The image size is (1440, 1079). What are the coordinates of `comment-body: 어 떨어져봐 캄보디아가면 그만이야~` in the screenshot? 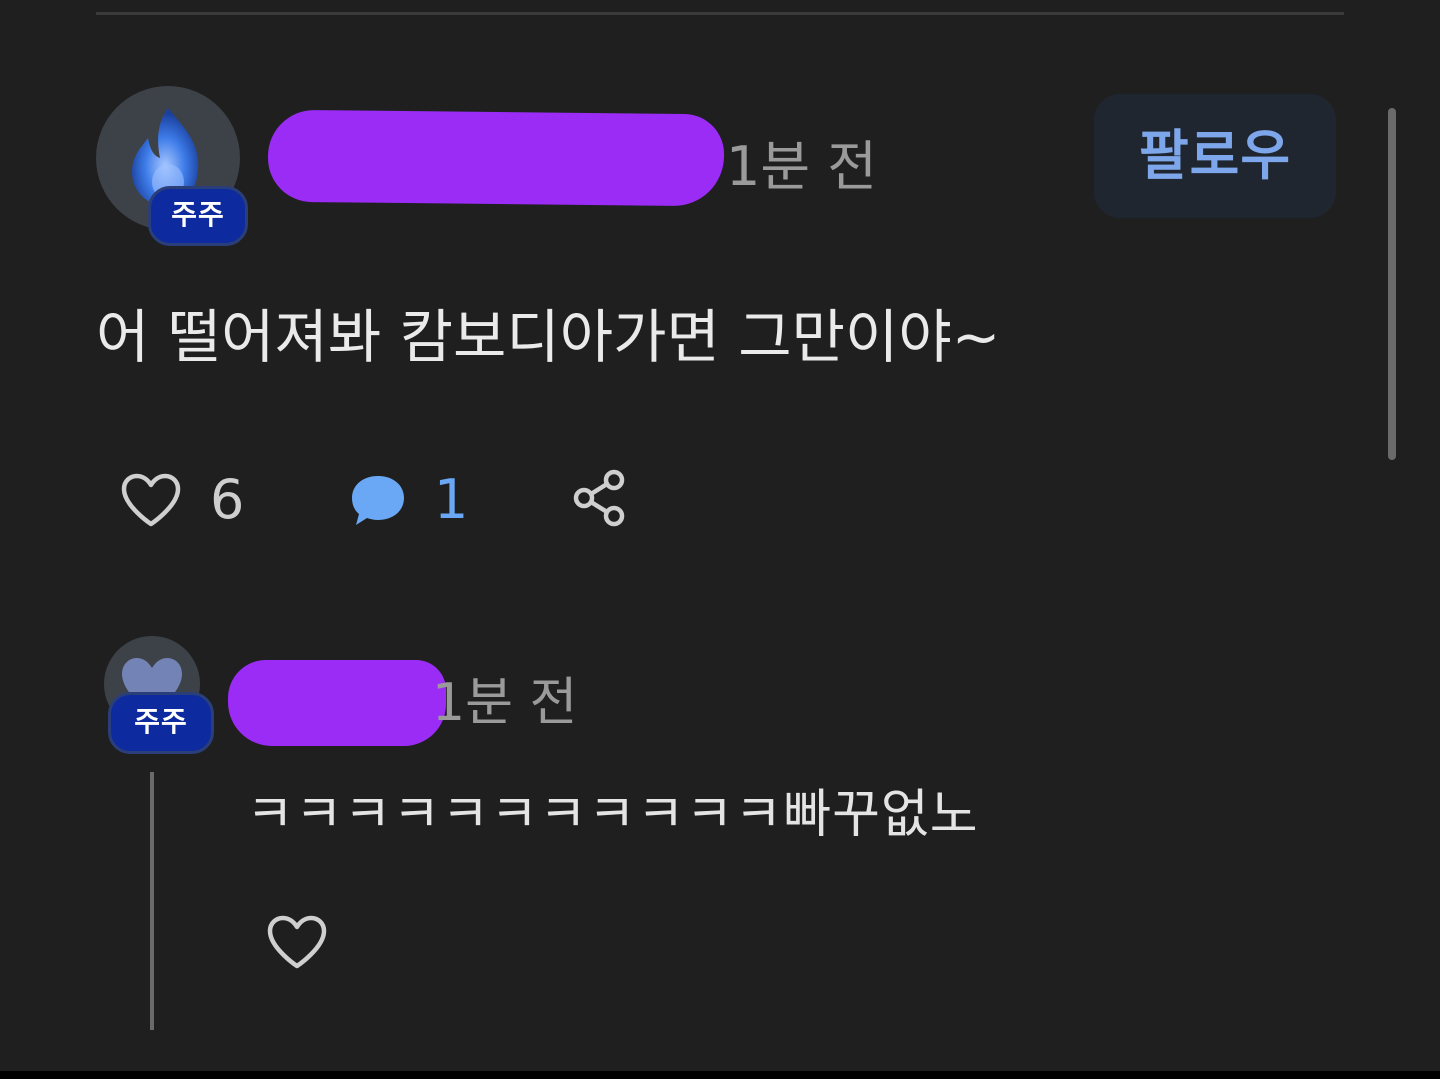 It's located at (548, 337).